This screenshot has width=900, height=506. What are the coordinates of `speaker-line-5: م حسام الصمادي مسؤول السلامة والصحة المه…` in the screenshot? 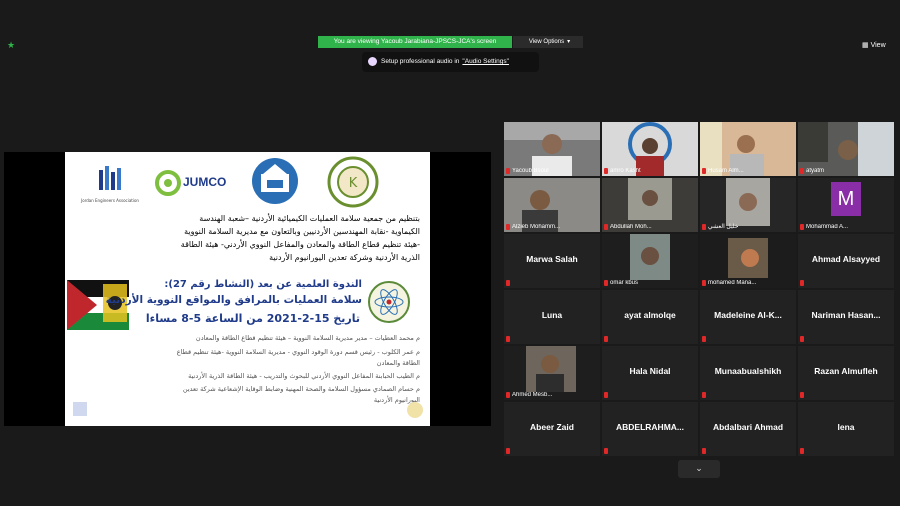 It's located at (301, 389).